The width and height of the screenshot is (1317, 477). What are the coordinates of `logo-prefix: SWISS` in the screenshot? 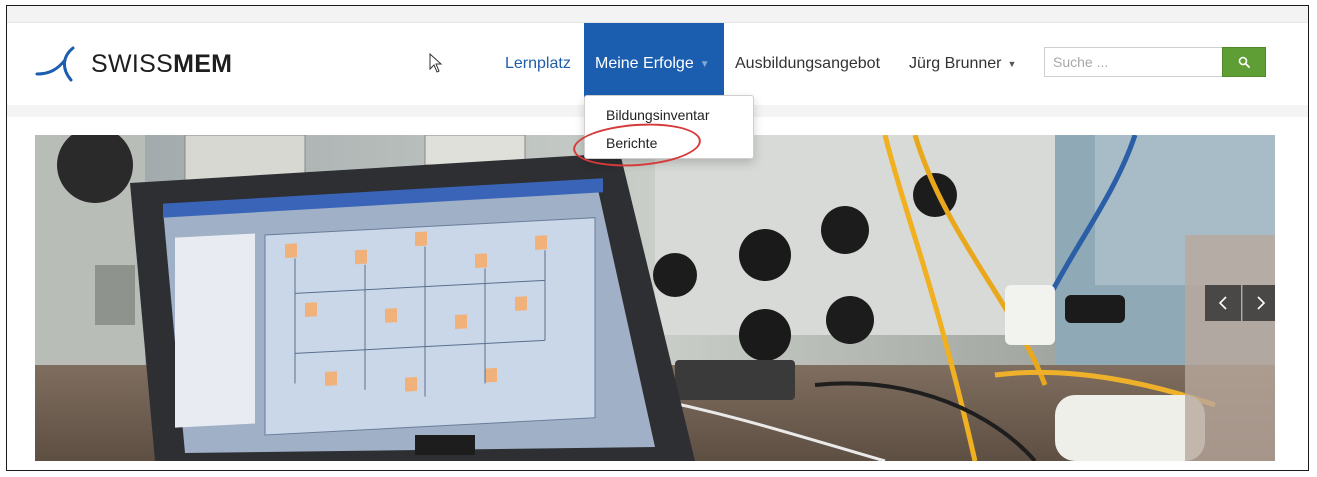 It's located at (132, 63).